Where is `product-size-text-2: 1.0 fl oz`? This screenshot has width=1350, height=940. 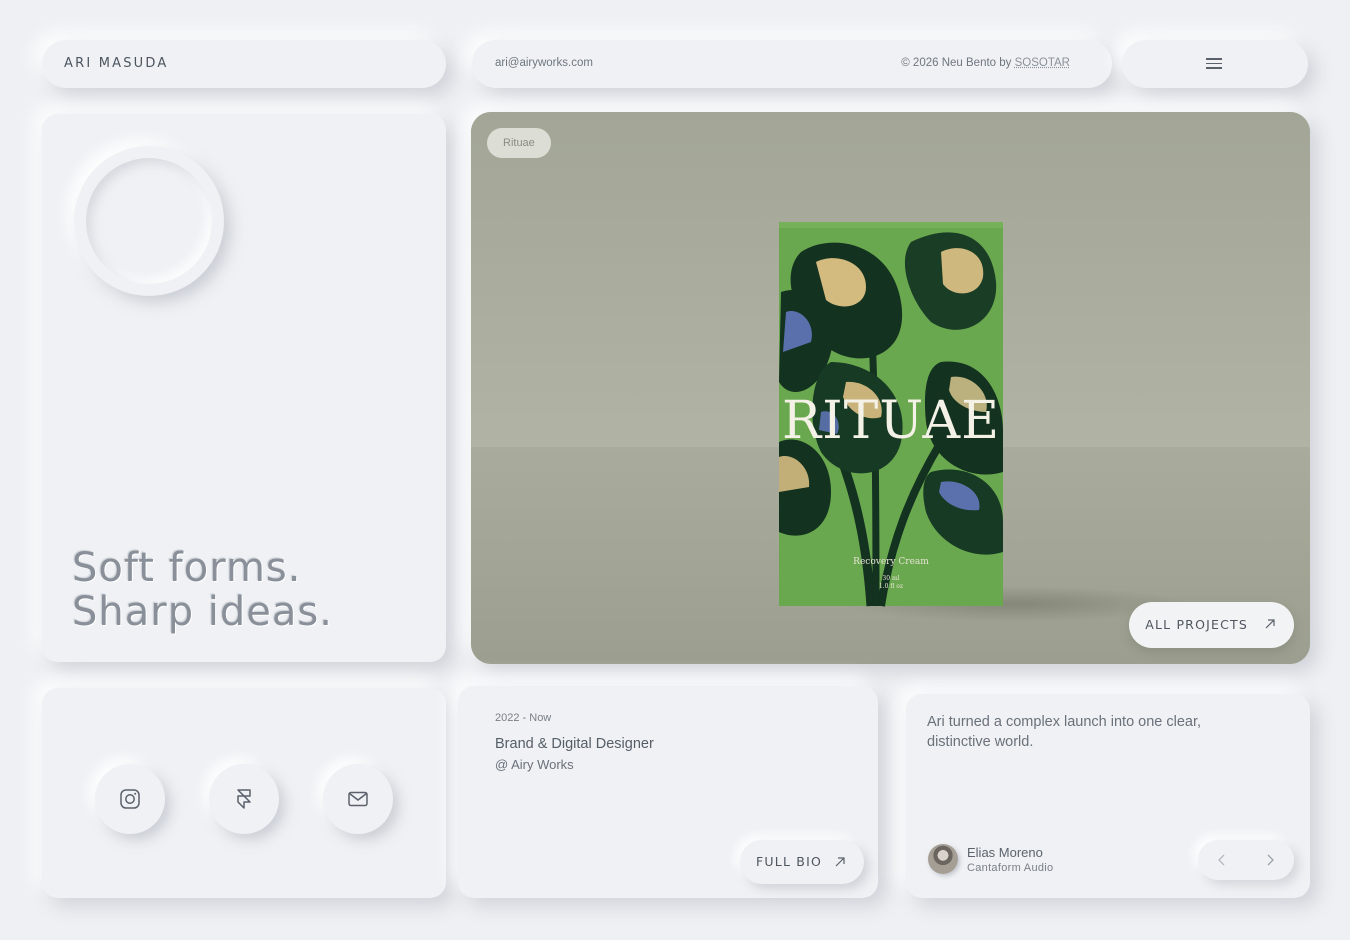 product-size-text-2: 1.0 fl oz is located at coordinates (891, 586).